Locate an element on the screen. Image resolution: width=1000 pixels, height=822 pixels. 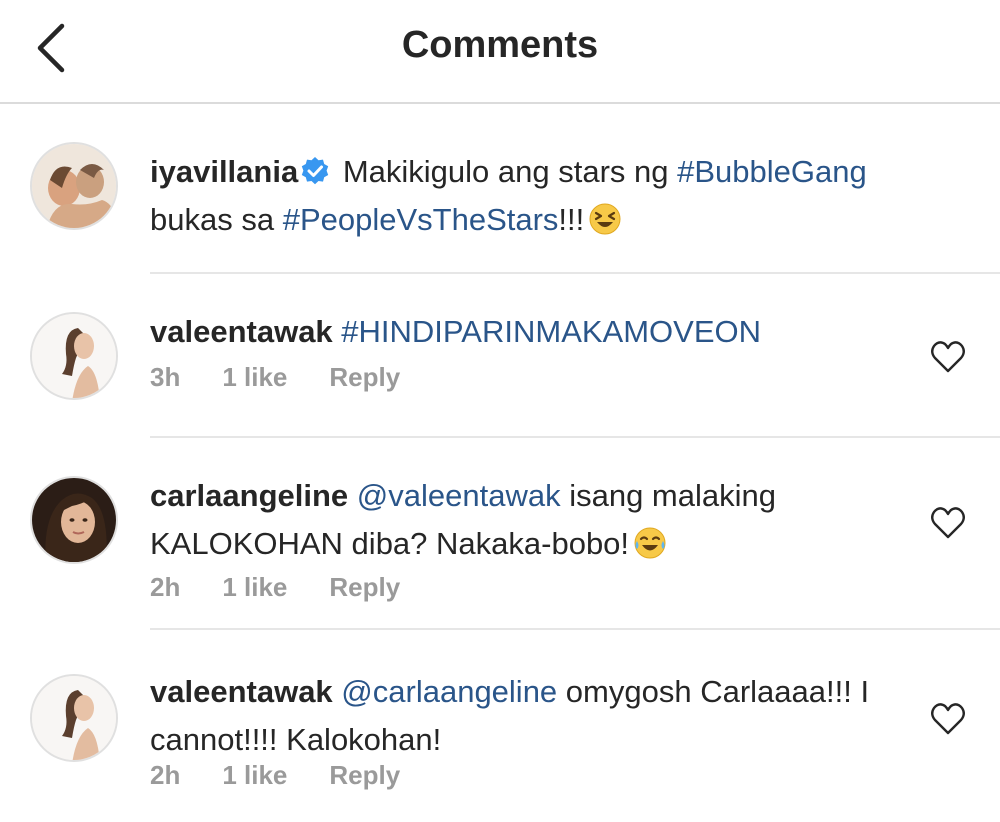
comment-time: 3h is located at coordinates (165, 377).